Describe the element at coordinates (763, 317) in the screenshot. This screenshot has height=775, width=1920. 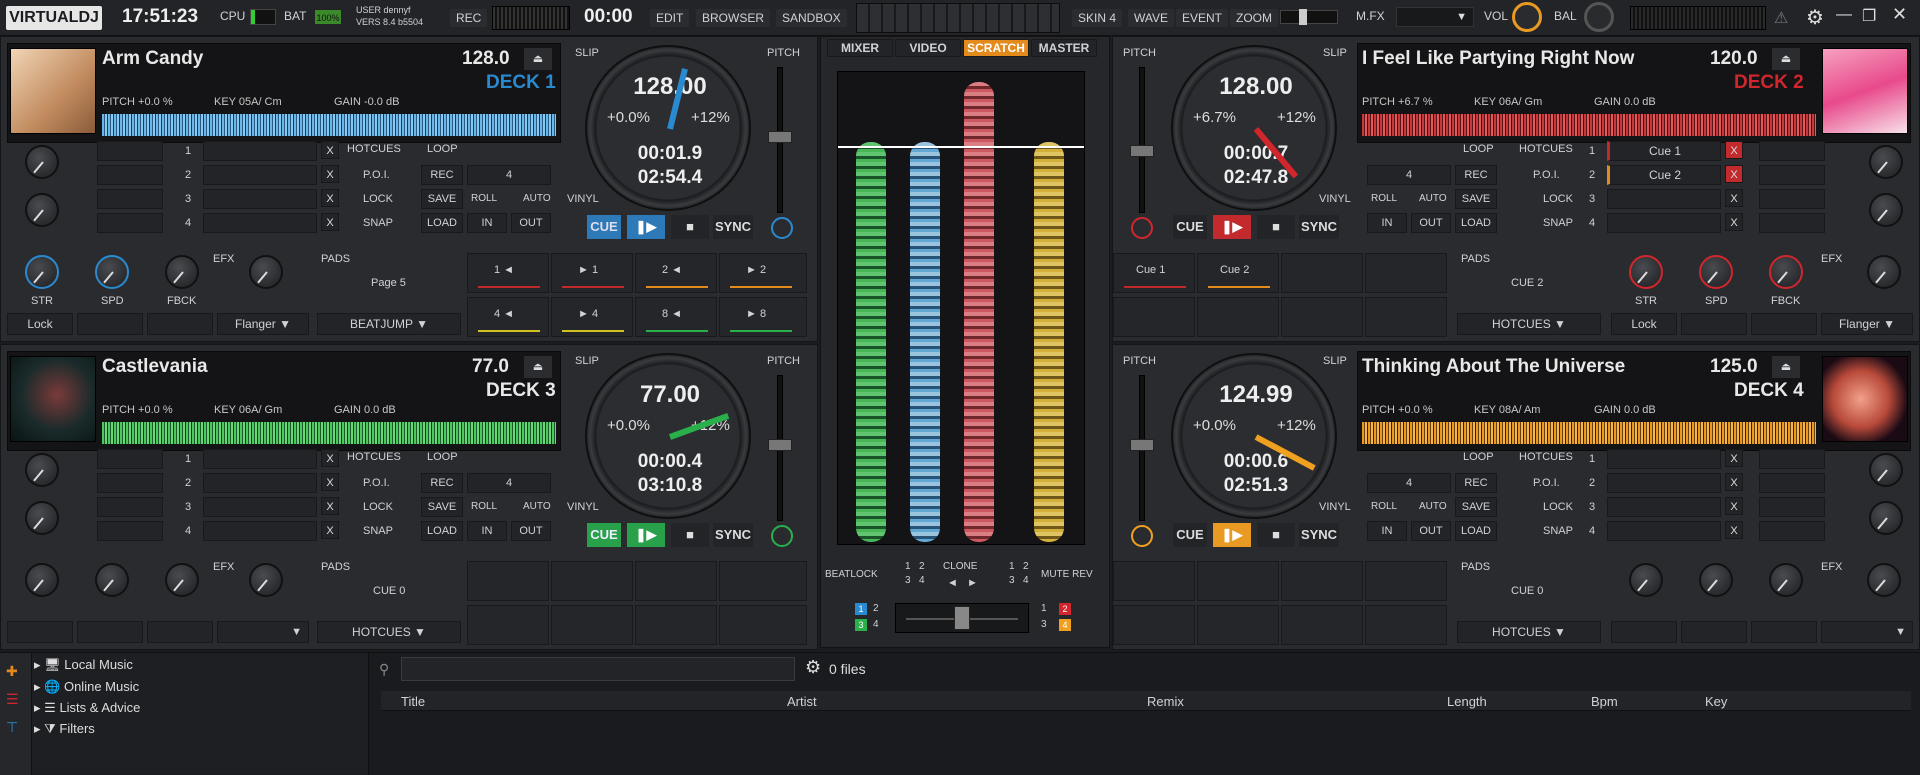
I see `pad: ► 8` at that location.